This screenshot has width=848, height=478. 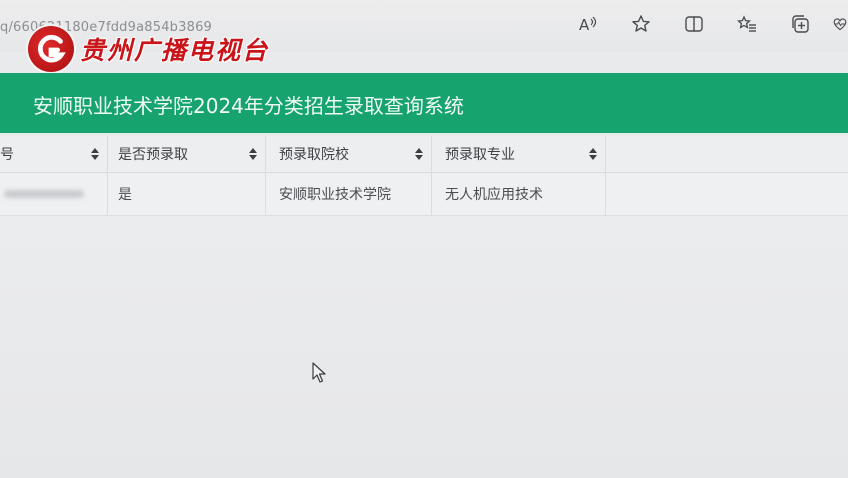 I want to click on station-logo-icon, so click(x=51, y=49).